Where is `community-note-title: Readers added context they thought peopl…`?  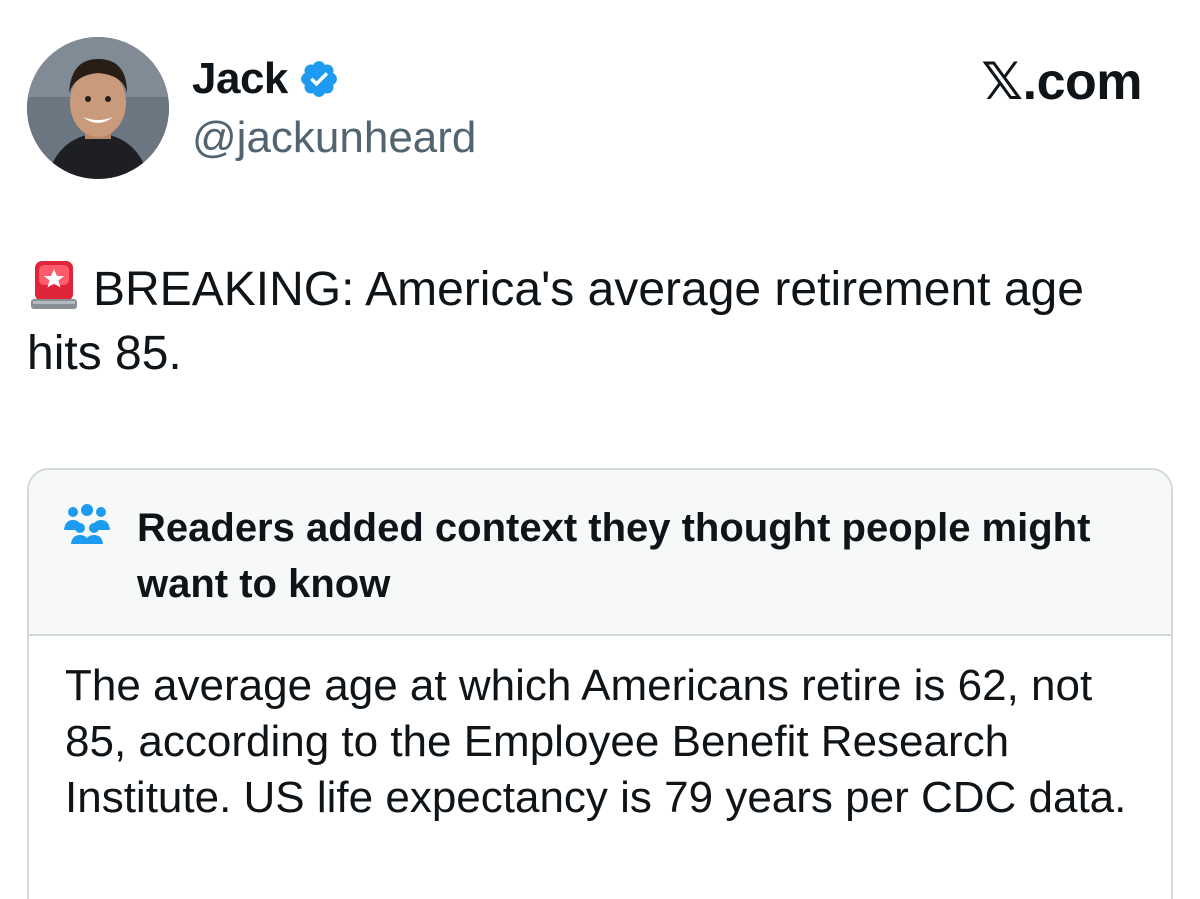 community-note-title: Readers added context they thought peopl… is located at coordinates (614, 556).